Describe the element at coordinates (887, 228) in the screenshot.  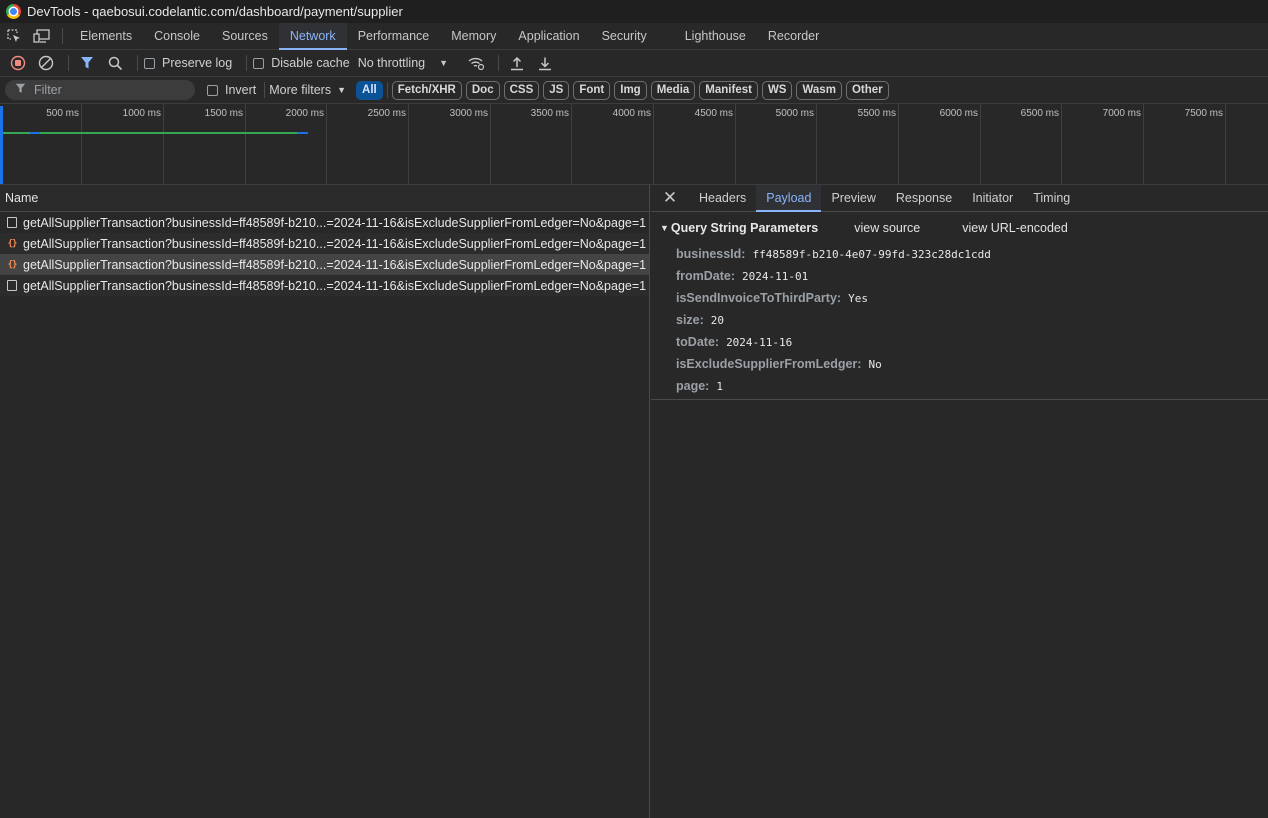
I see `view-source-link: view source` at that location.